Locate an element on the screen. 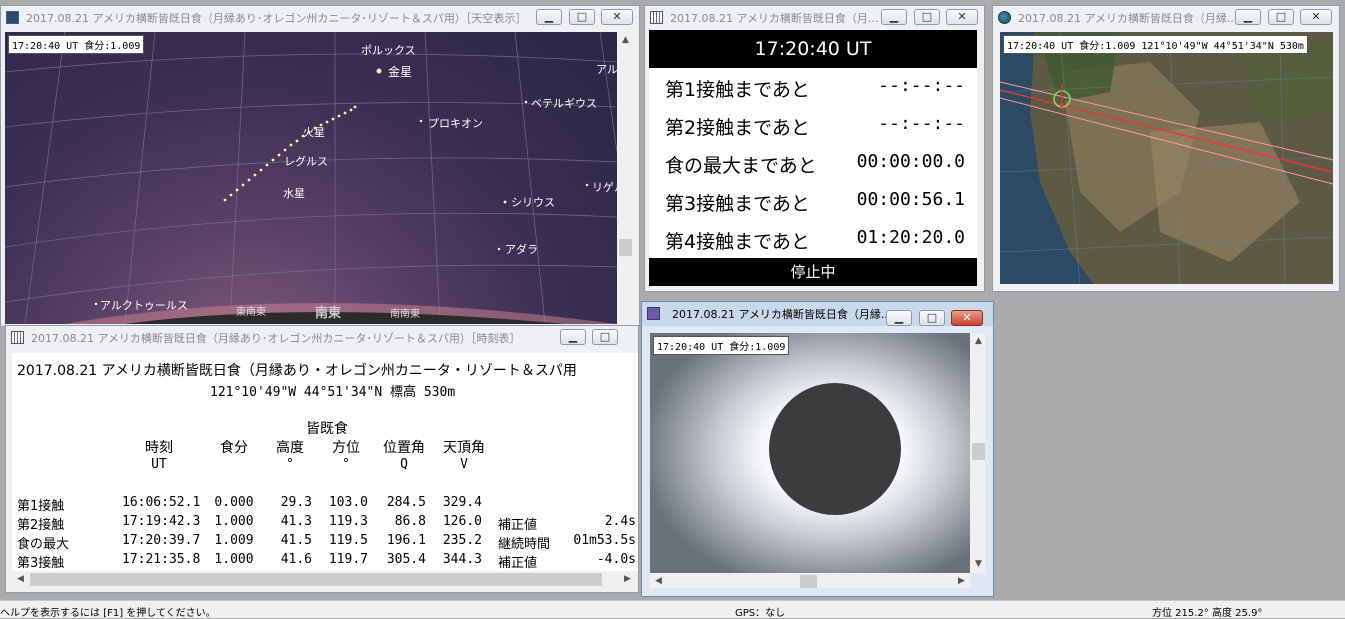 The image size is (1345, 619). sky-vertical-scrollbar: ▲ is located at coordinates (625, 178).